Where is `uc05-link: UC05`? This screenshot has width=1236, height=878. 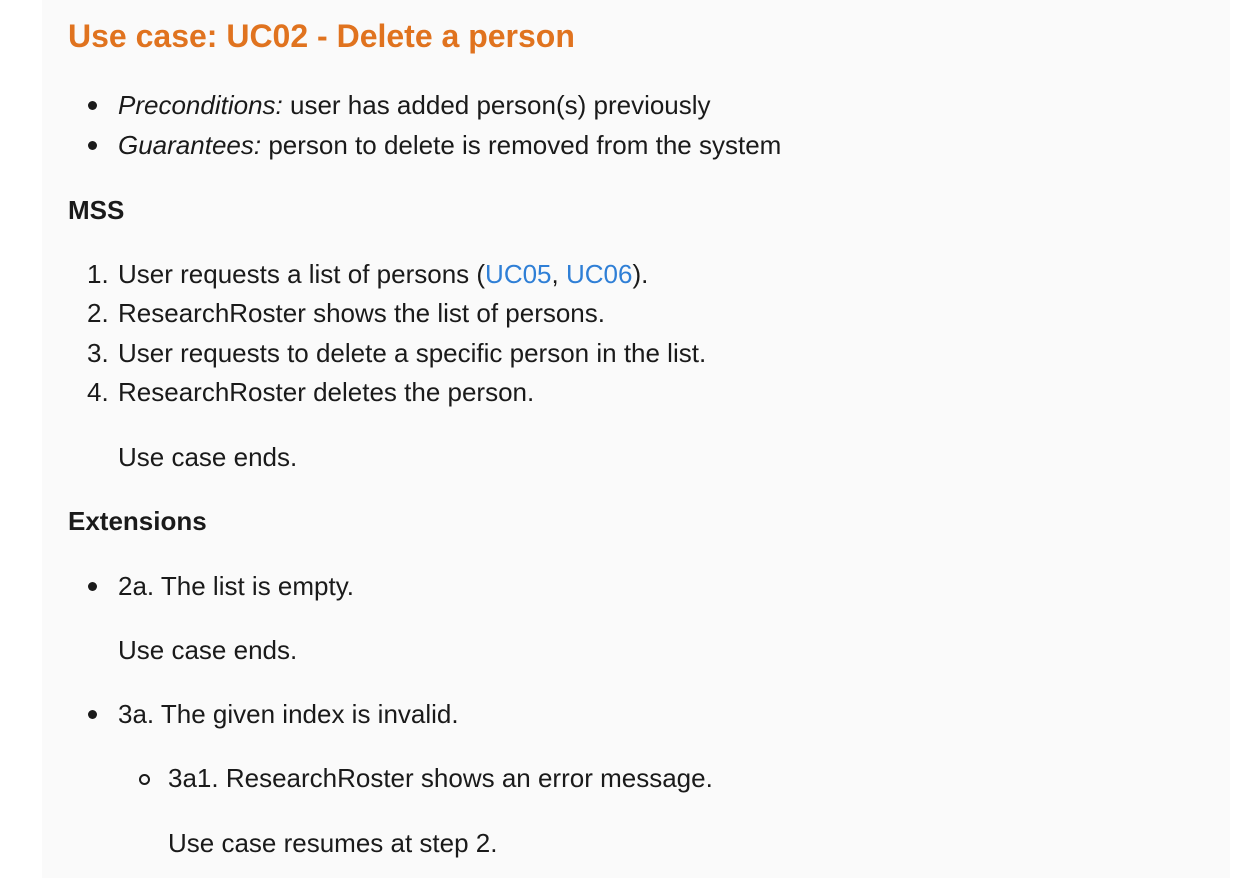 uc05-link: UC05 is located at coordinates (518, 274).